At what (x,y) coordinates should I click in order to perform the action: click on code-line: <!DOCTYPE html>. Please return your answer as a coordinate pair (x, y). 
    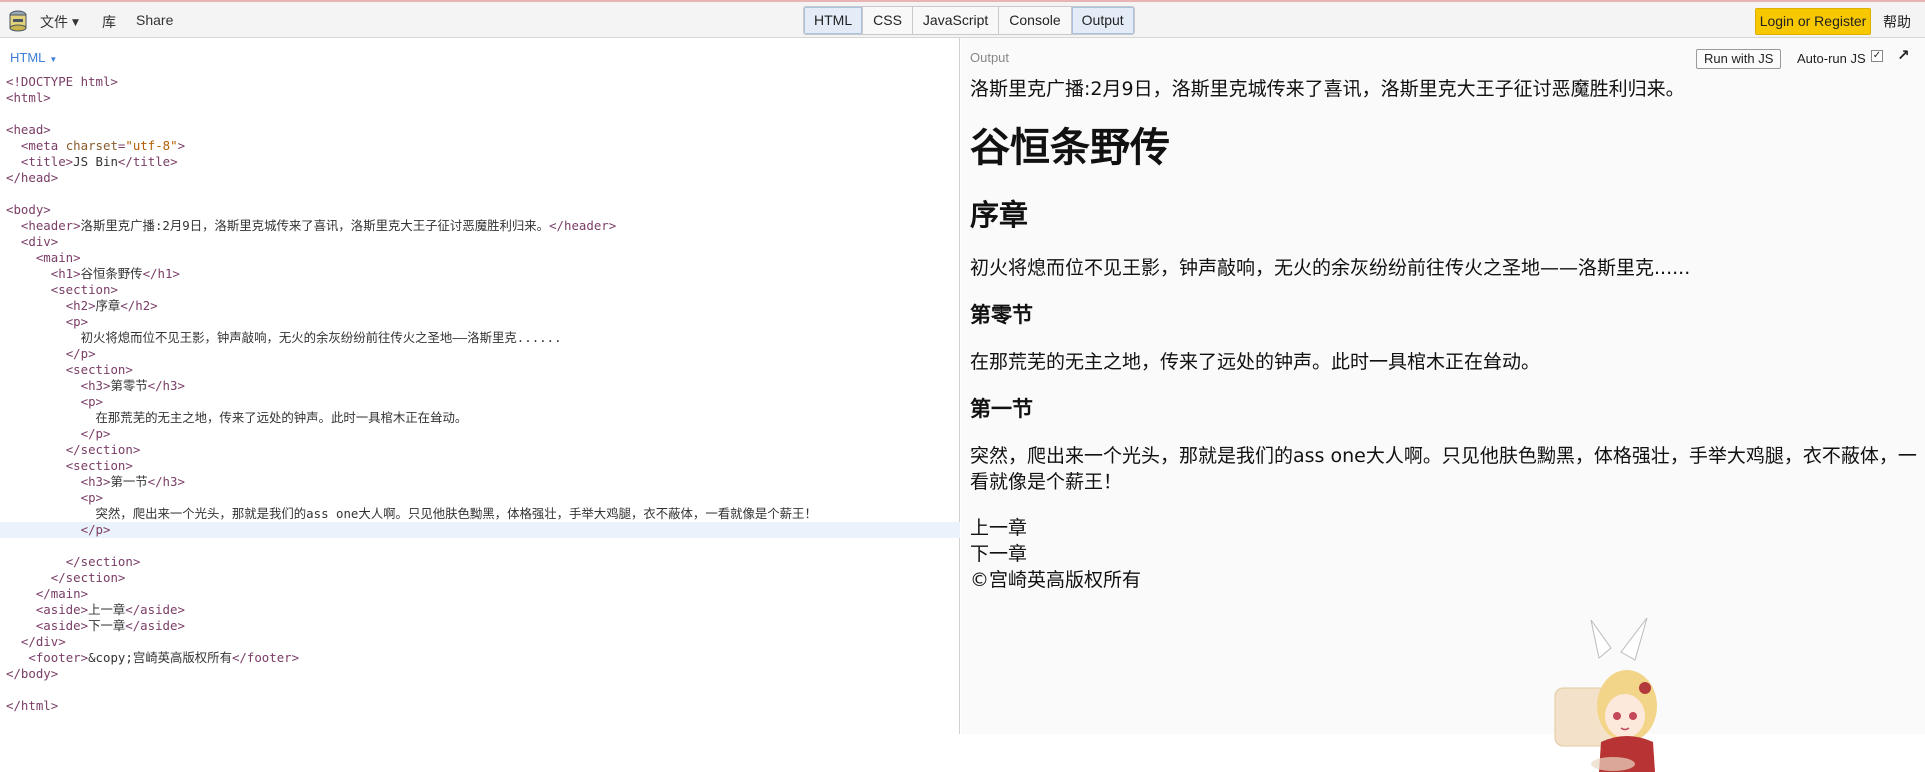
    Looking at the image, I should click on (480, 82).